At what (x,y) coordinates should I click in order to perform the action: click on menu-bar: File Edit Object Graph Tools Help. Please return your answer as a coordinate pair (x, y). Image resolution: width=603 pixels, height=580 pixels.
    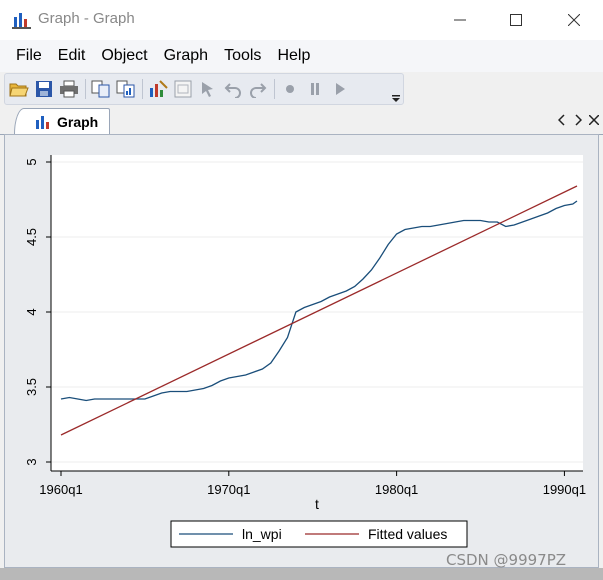
    Looking at the image, I should click on (301, 56).